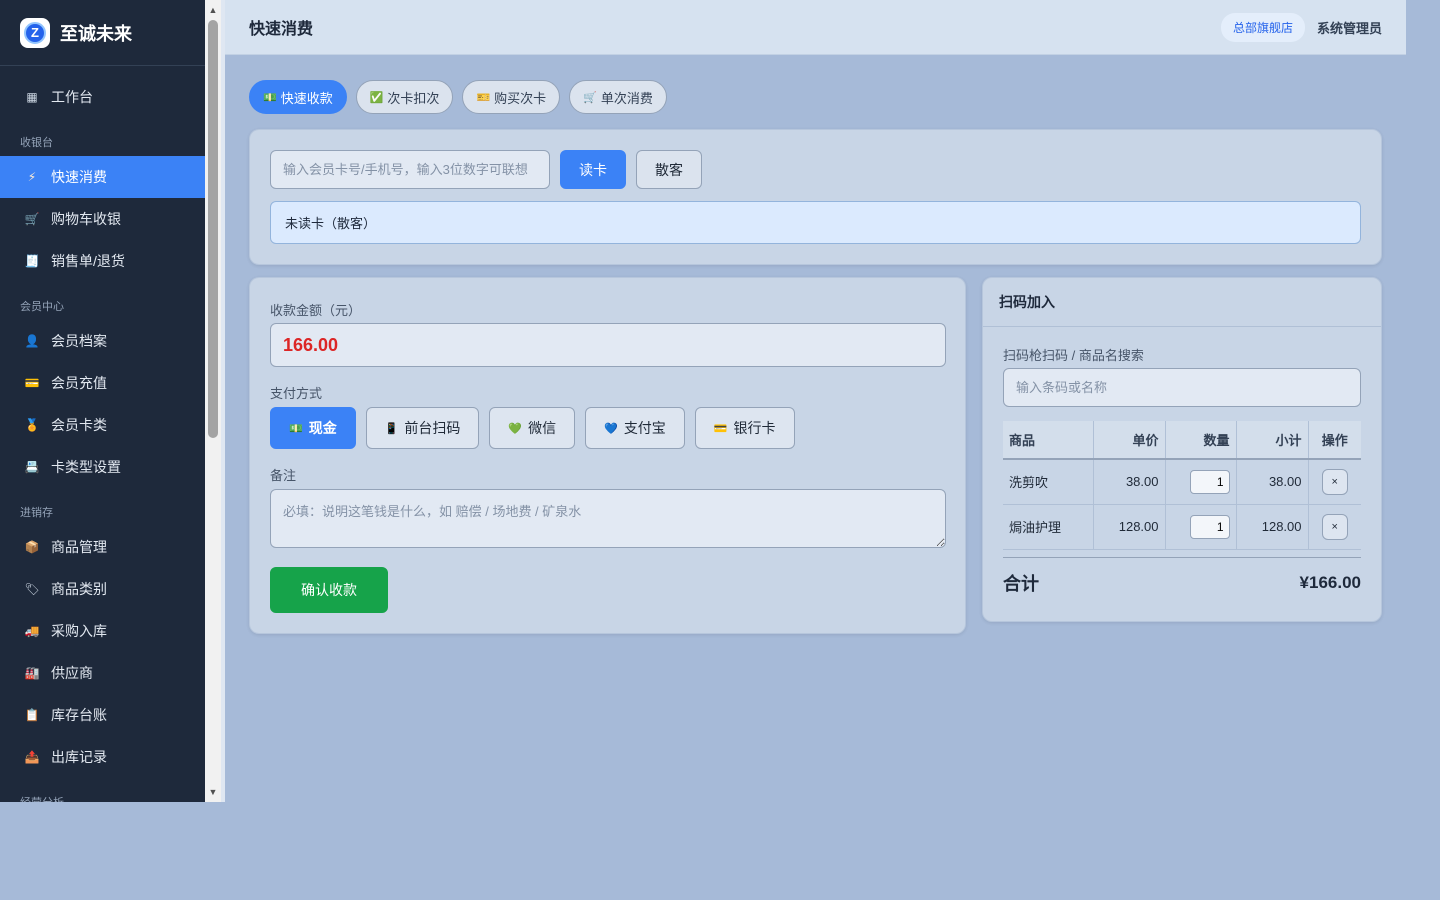  I want to click on tab-label: 购买次卡, so click(520, 98).